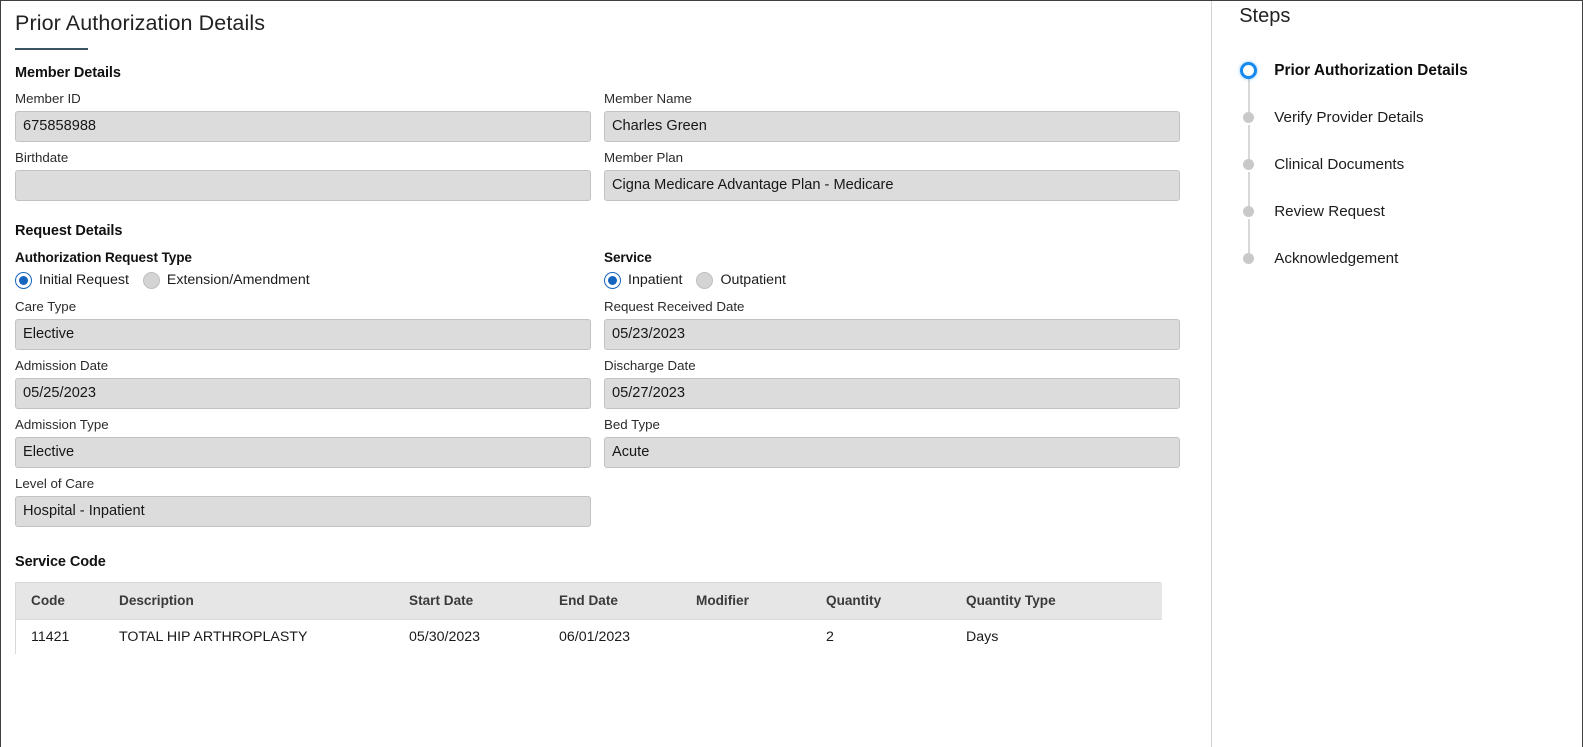  I want to click on radio-outpatient-label: Outpatient, so click(753, 280).